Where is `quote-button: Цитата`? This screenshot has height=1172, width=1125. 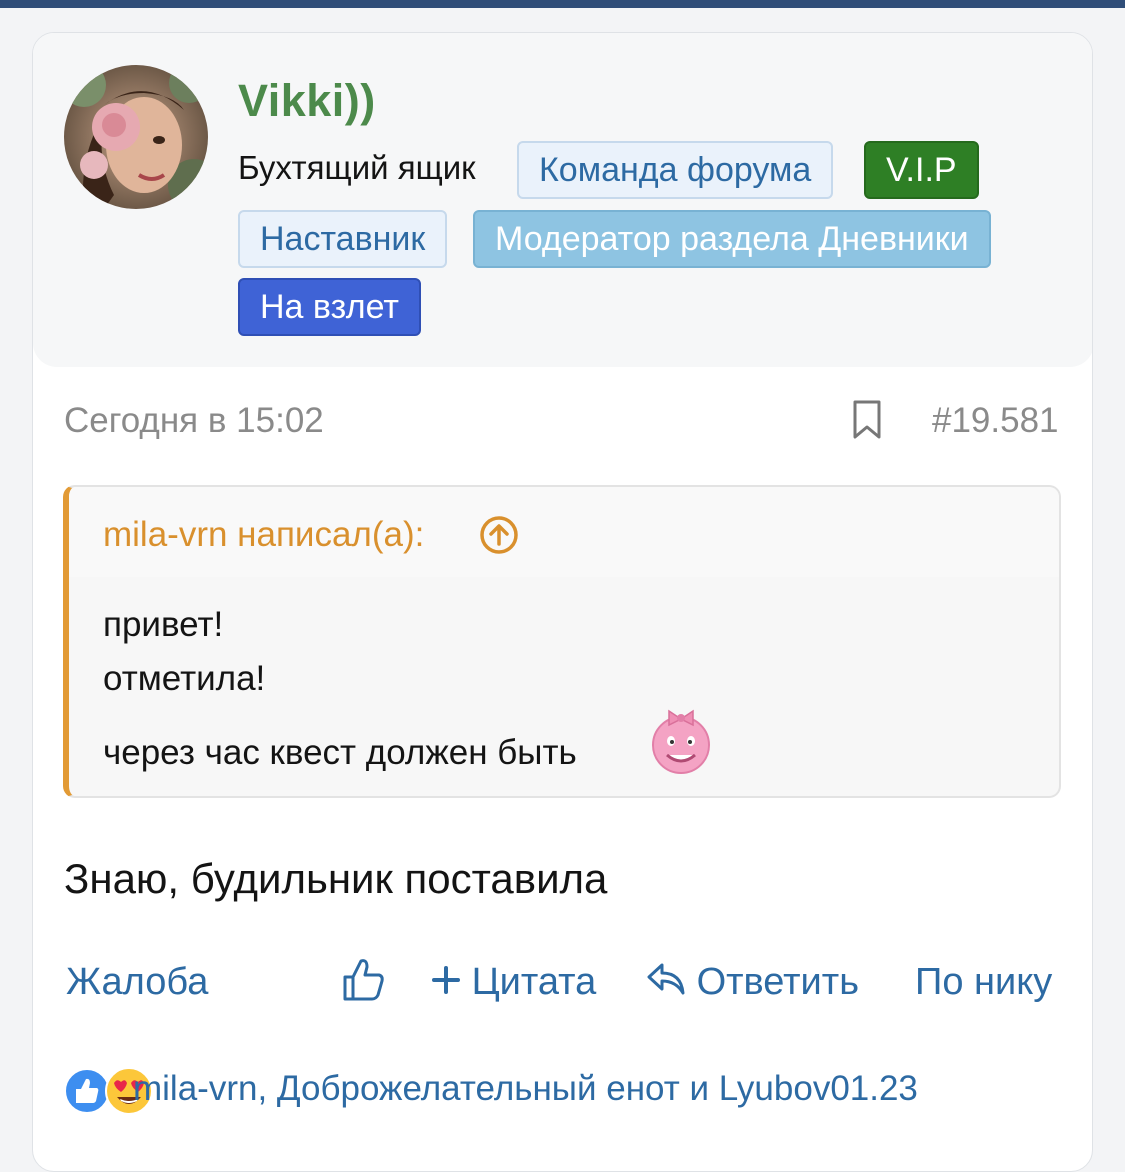
quote-button: Цитата is located at coordinates (513, 983).